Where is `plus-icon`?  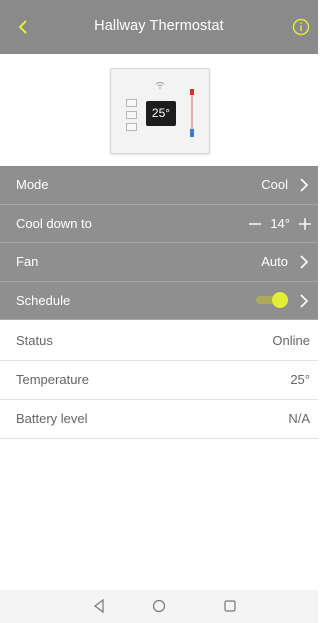 plus-icon is located at coordinates (305, 224).